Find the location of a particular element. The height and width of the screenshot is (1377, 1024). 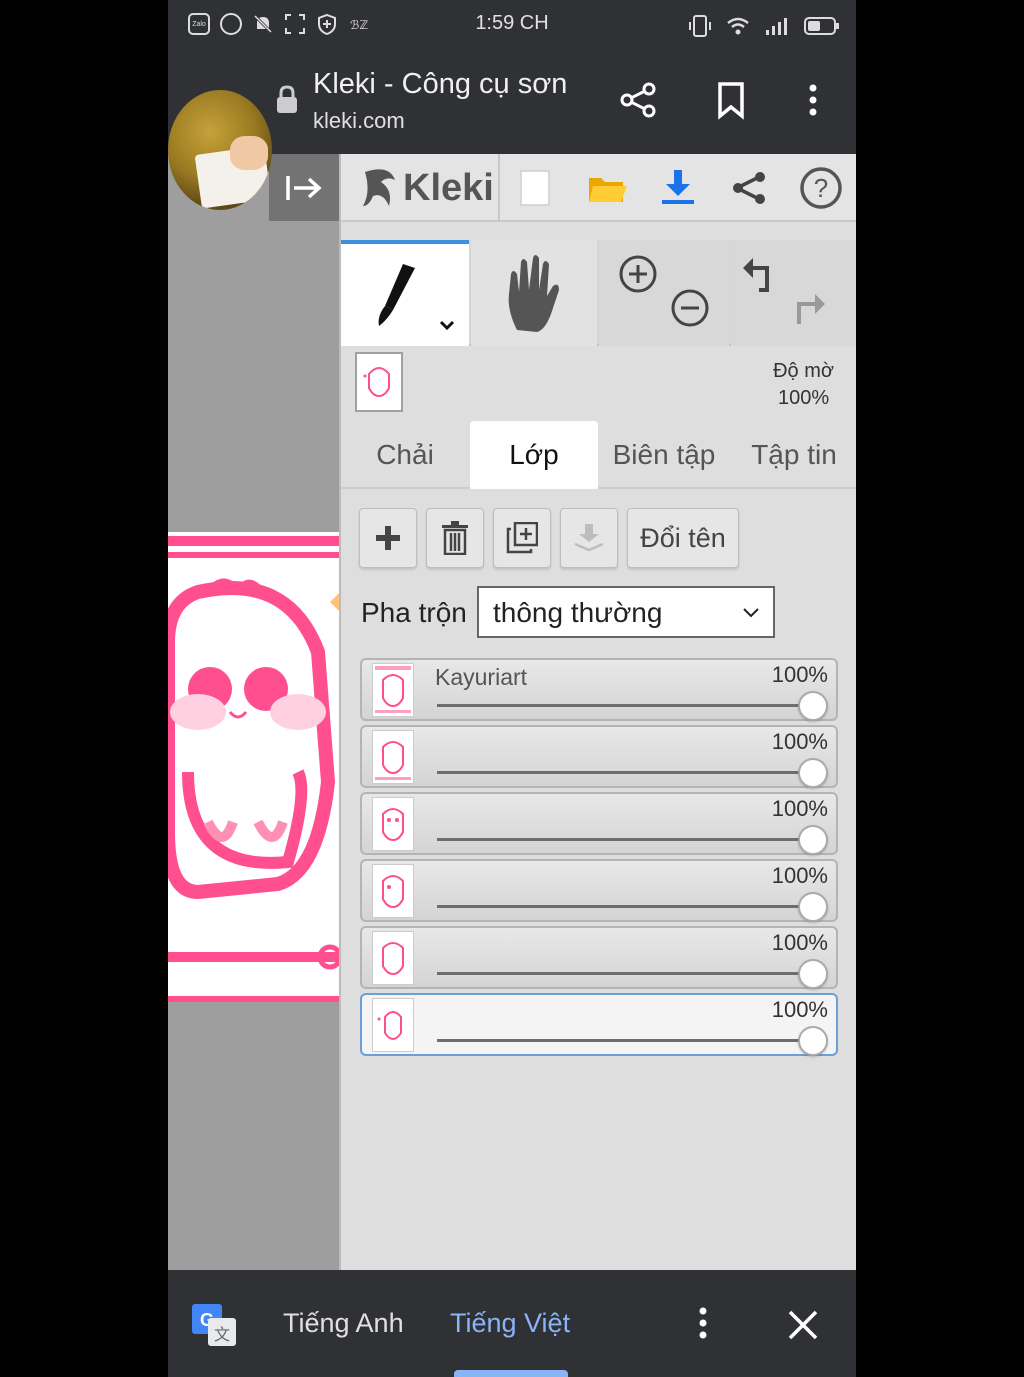

chat-head-avatar is located at coordinates (220, 150).